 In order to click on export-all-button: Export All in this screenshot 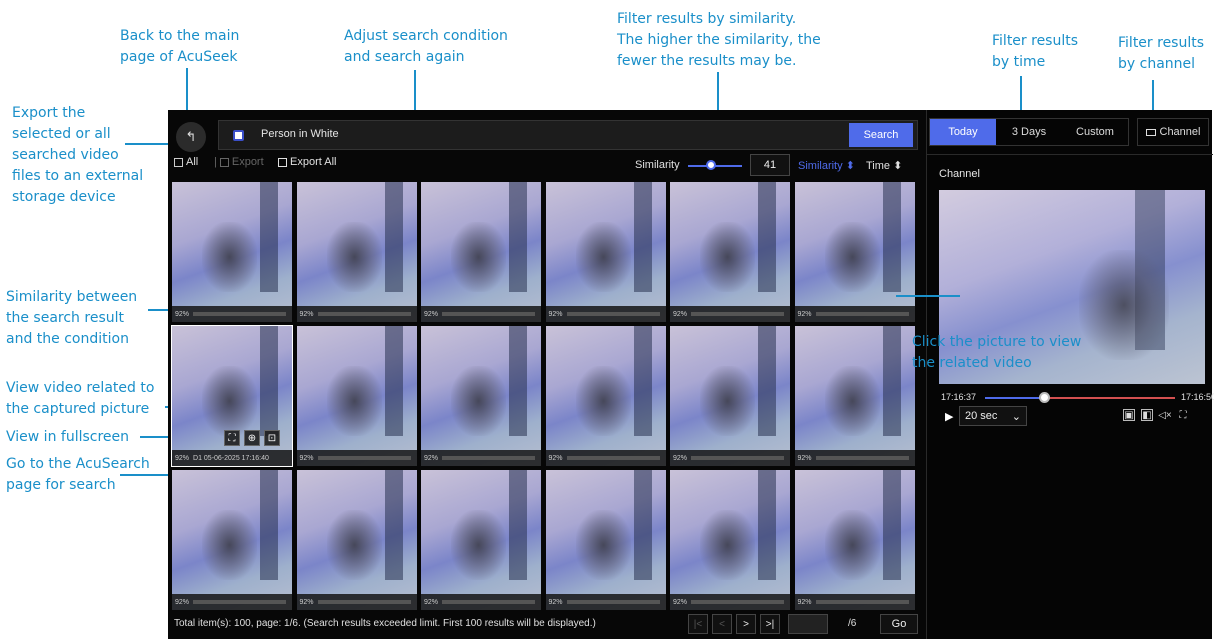, I will do `click(307, 162)`.